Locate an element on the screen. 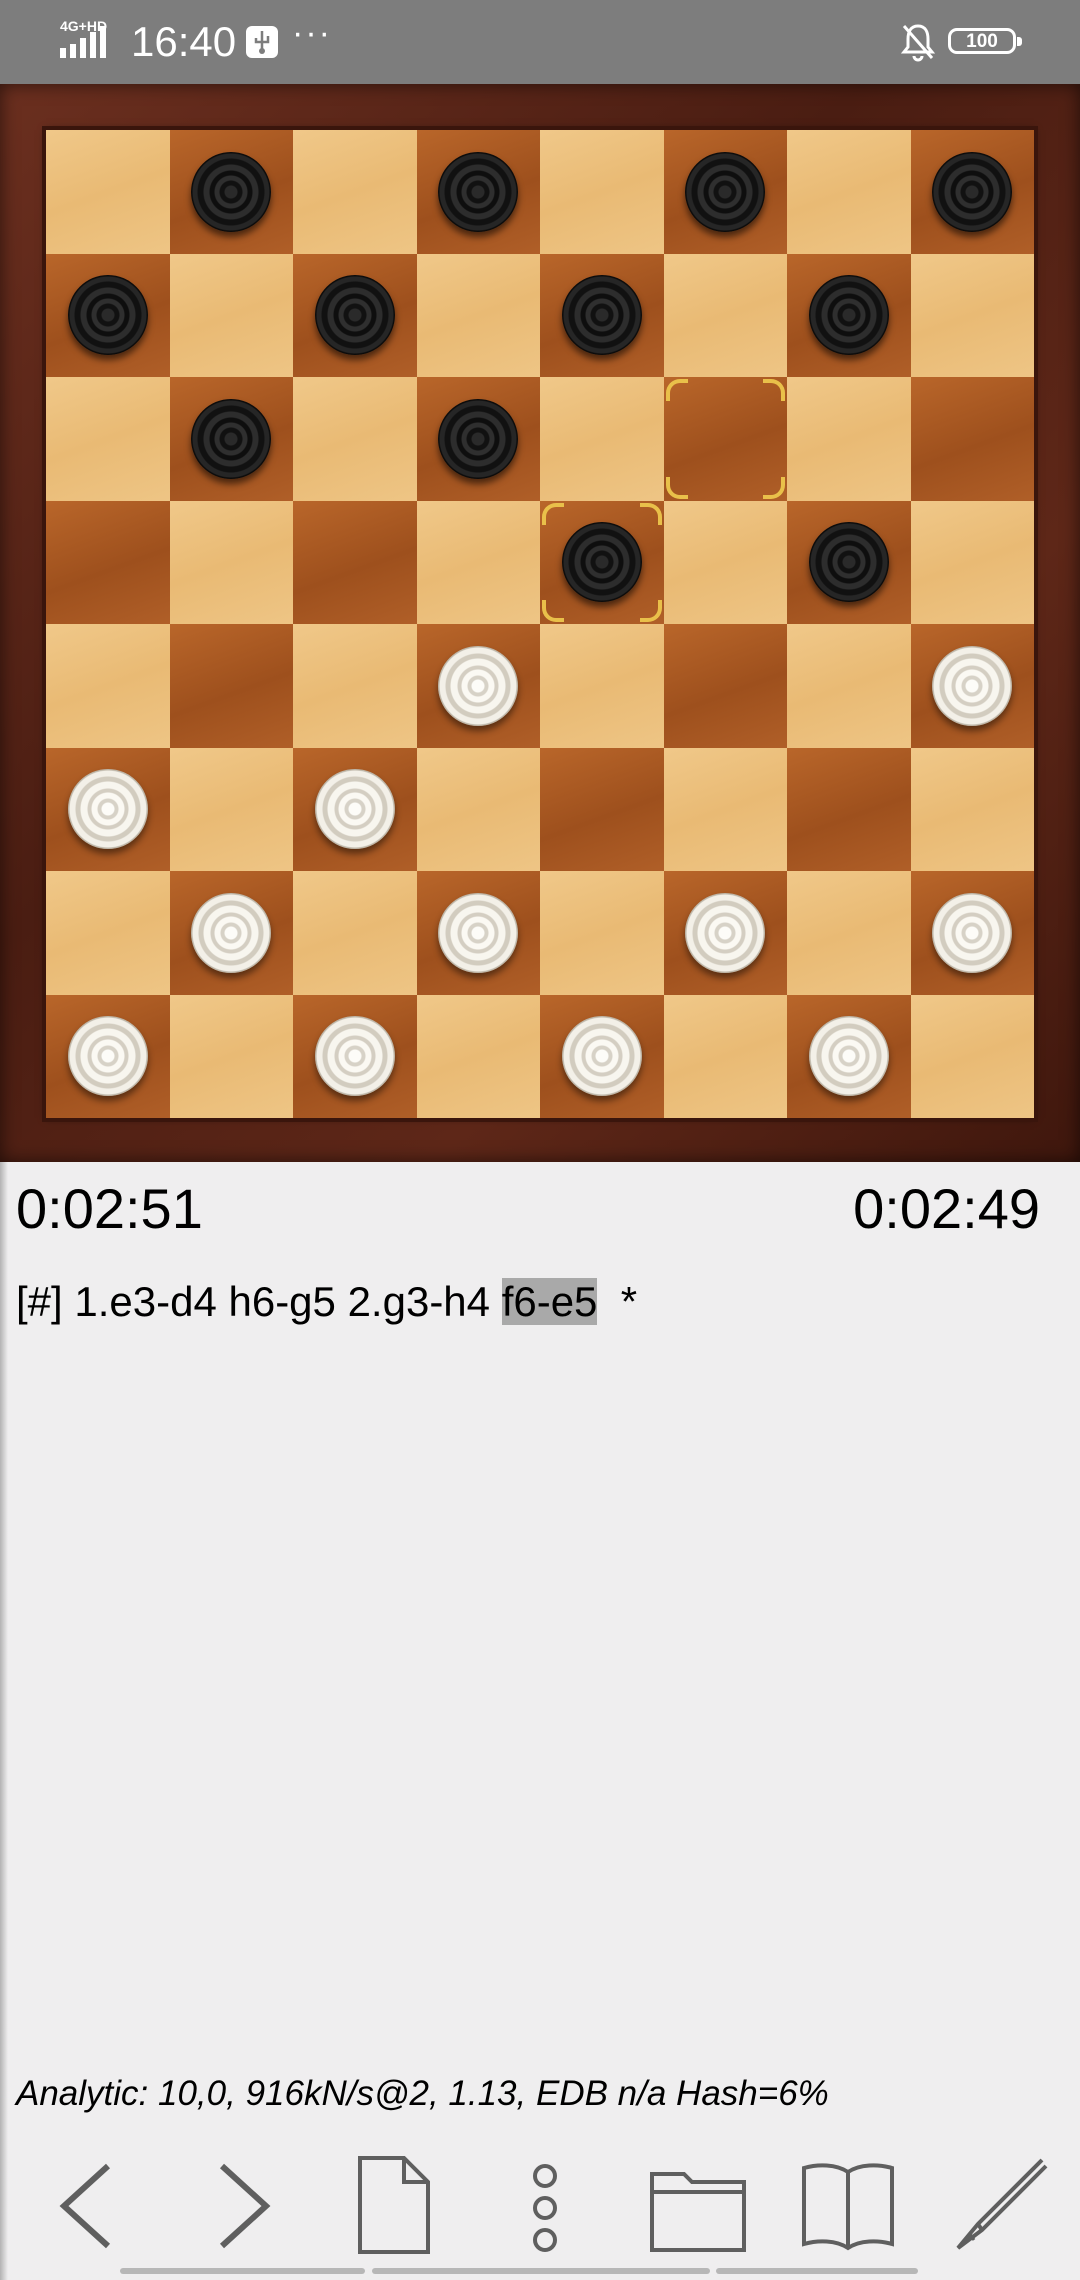 Image resolution: width=1080 pixels, height=2280 pixels. square-h5 is located at coordinates (972, 562).